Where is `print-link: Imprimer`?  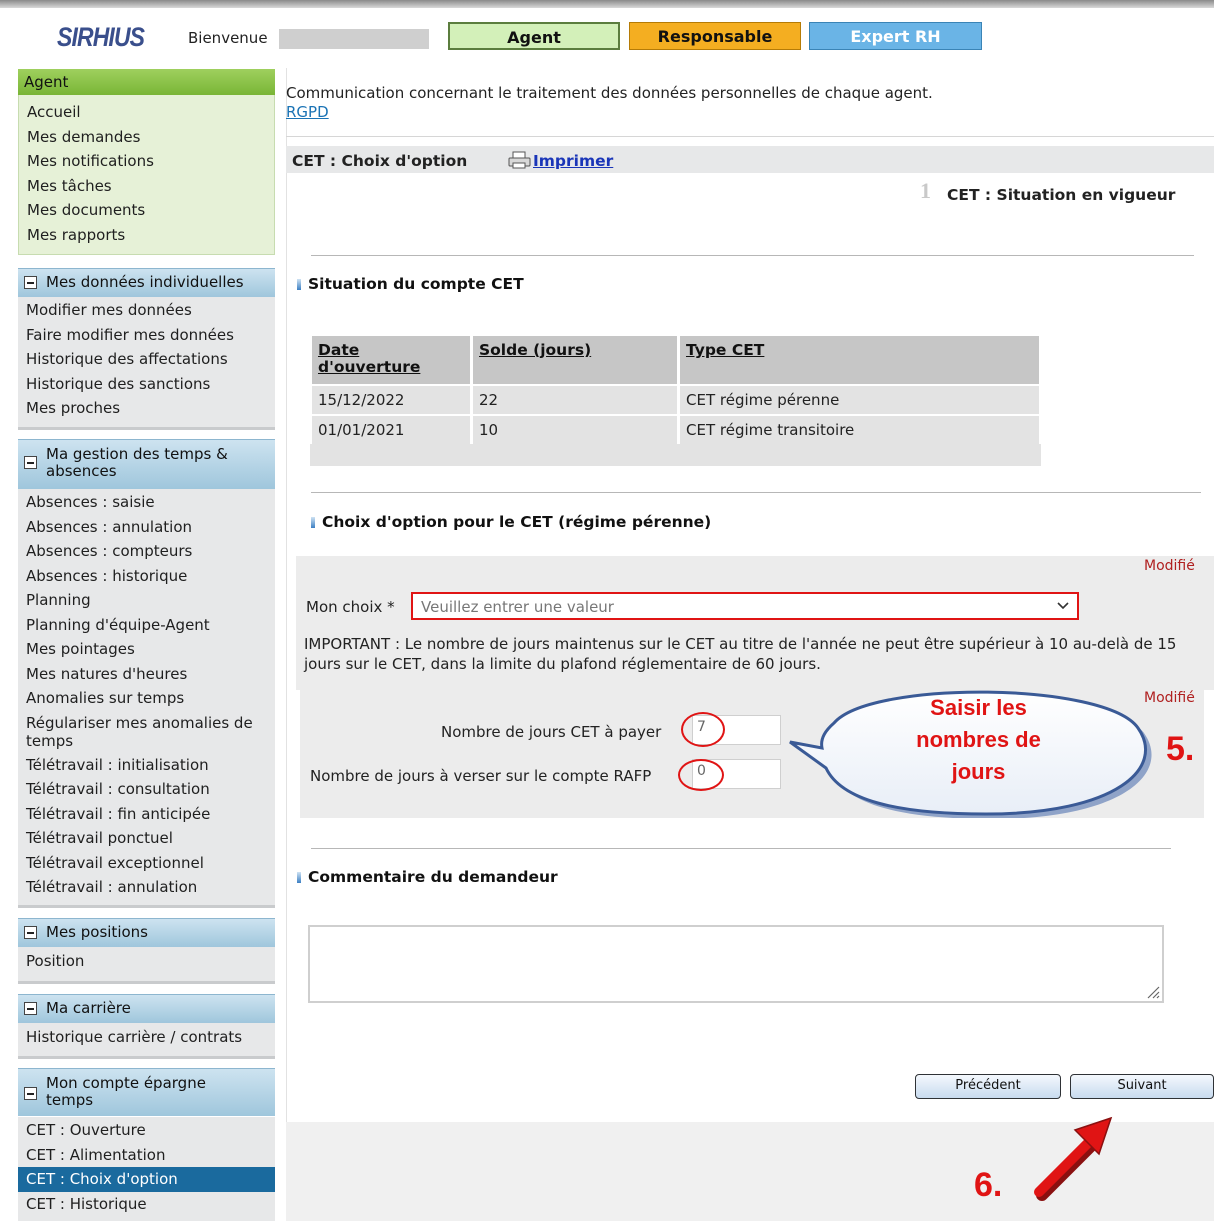 print-link: Imprimer is located at coordinates (573, 161).